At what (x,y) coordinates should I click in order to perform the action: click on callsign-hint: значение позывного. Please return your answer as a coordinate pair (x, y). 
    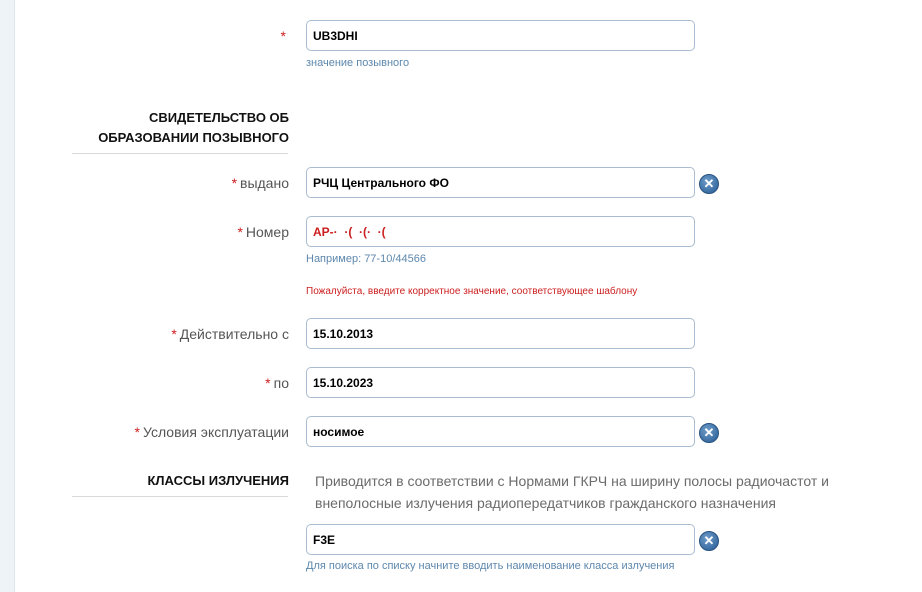
    Looking at the image, I should click on (358, 63).